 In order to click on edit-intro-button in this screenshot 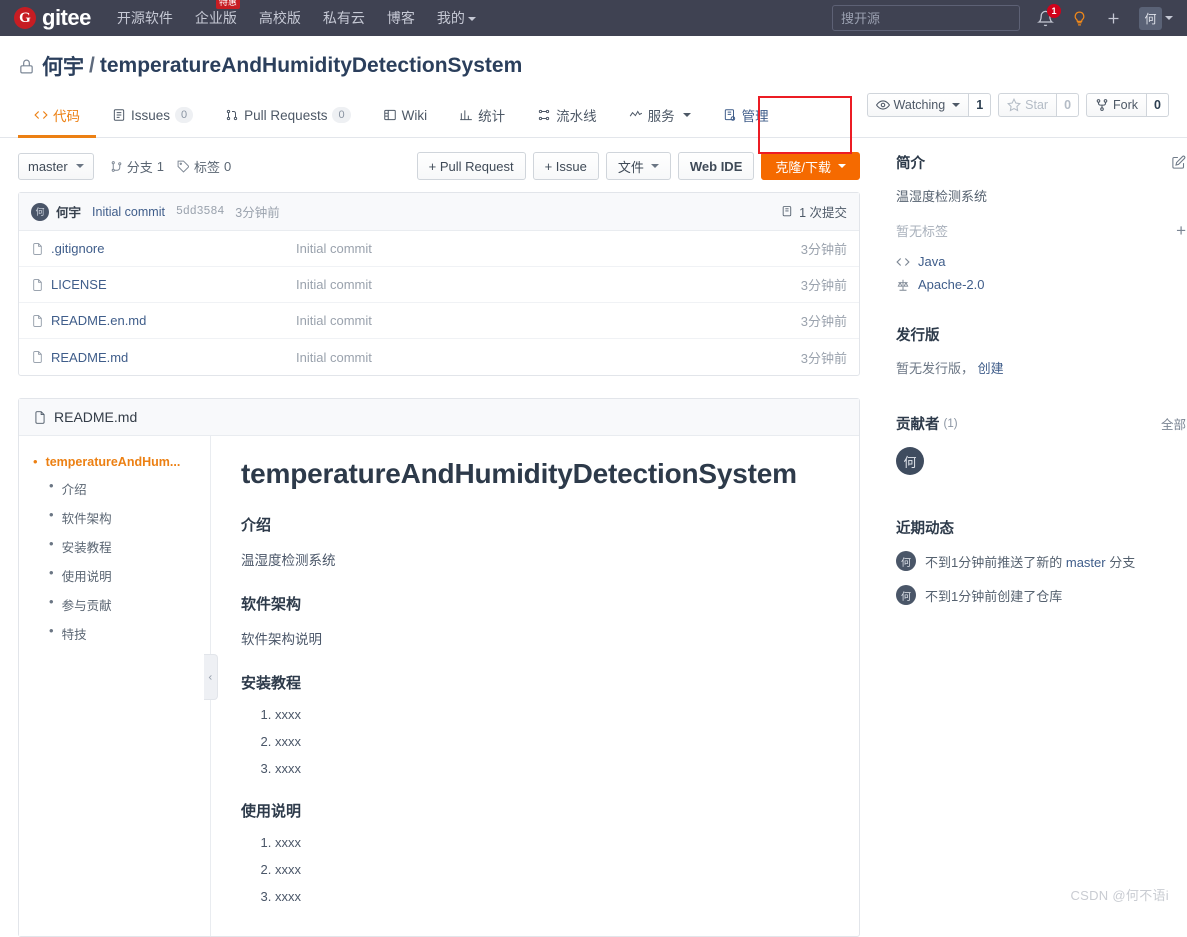, I will do `click(1178, 162)`.